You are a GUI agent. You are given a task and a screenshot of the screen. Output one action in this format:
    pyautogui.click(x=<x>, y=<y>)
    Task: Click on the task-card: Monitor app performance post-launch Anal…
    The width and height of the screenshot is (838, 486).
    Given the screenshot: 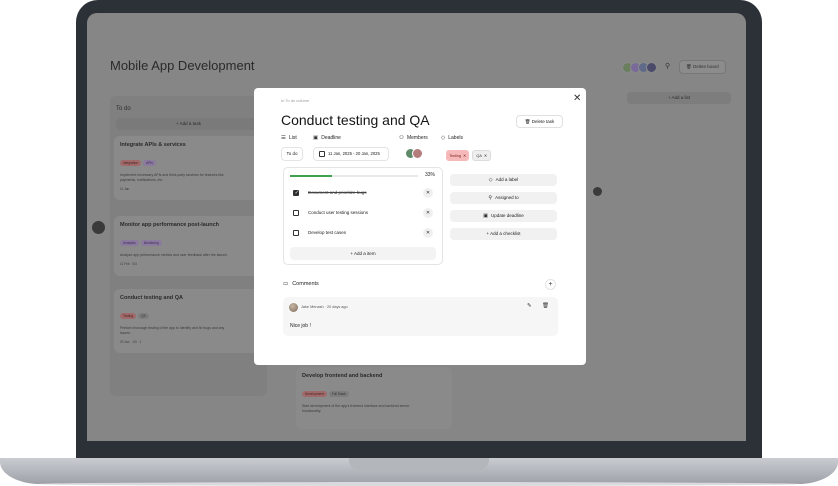 What is the action you would take?
    pyautogui.click(x=188, y=246)
    